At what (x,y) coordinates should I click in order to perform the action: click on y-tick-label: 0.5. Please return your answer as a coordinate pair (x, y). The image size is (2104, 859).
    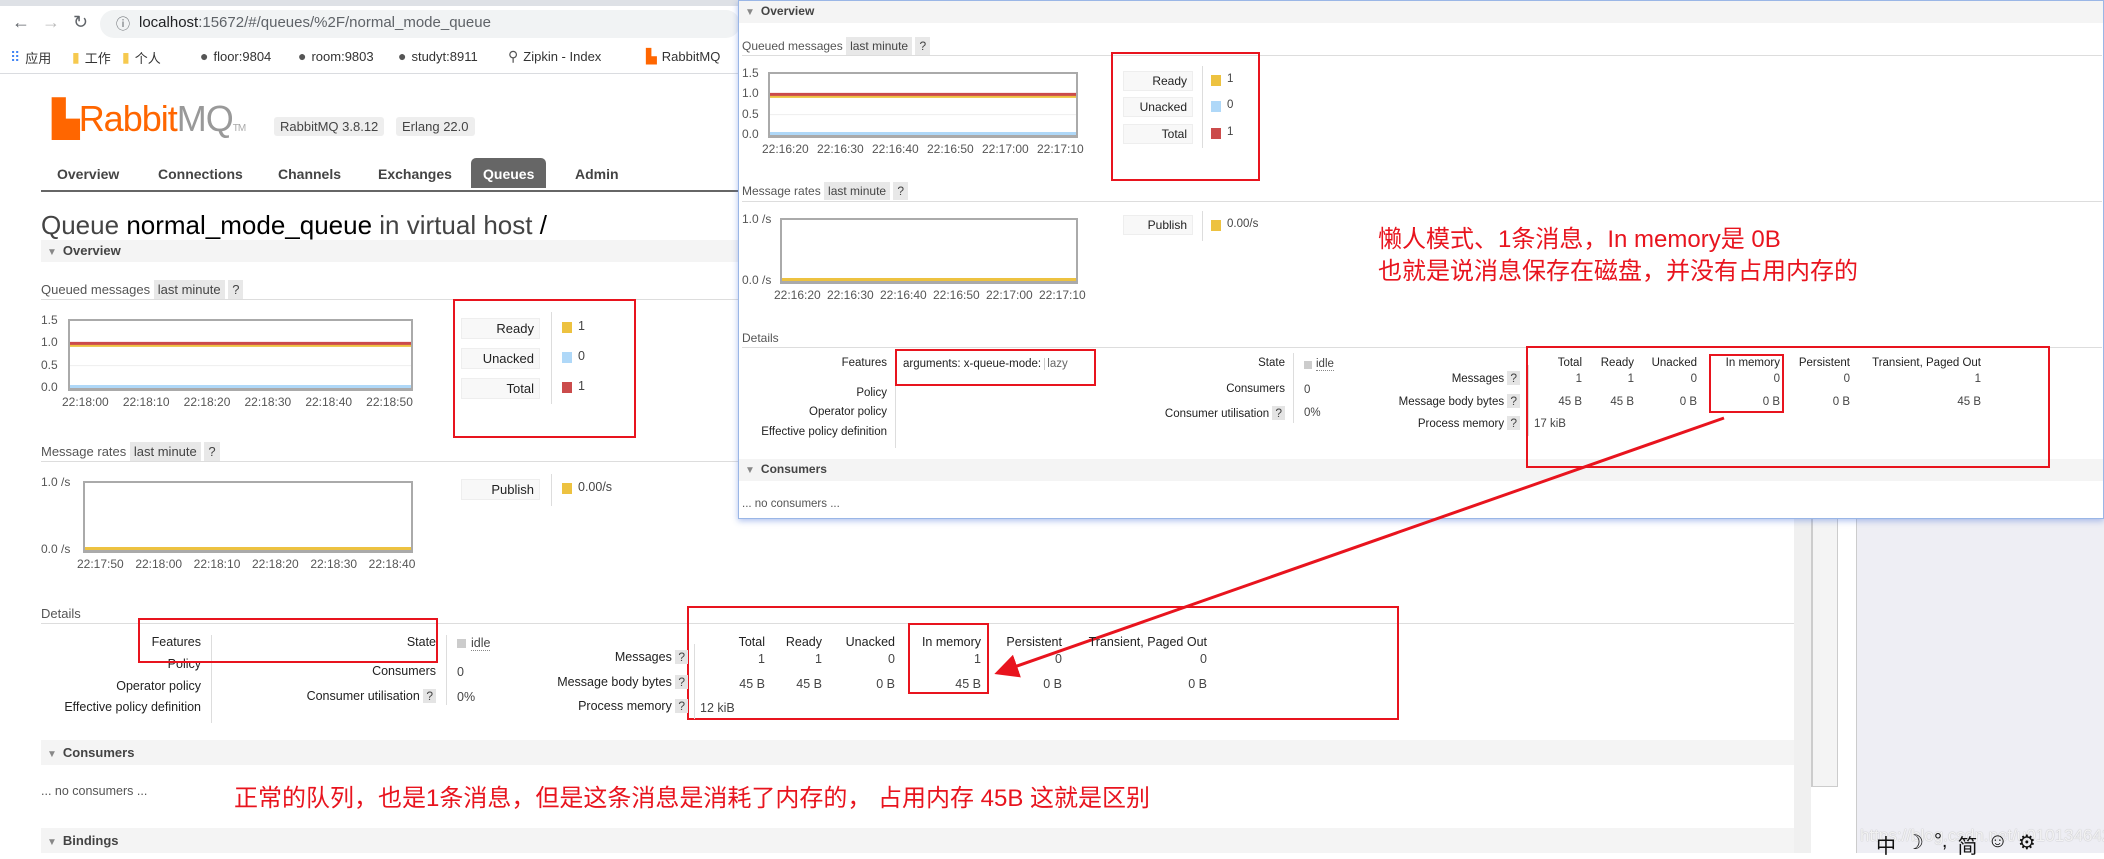
    Looking at the image, I should click on (49, 364).